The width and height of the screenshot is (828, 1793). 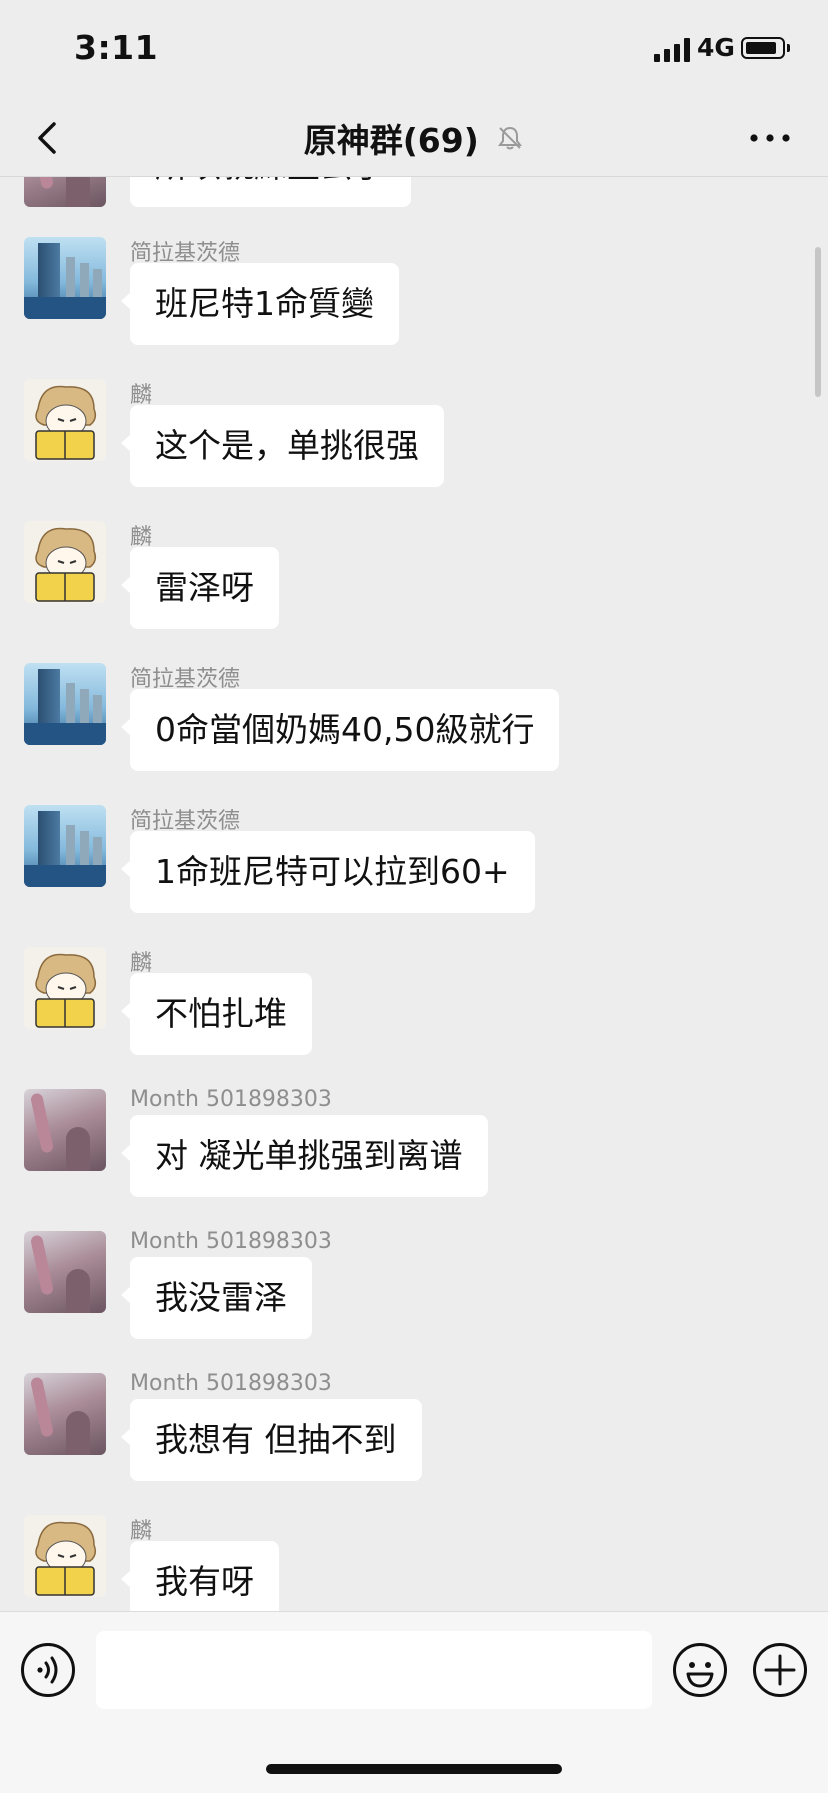 I want to click on network-type: 4G, so click(x=716, y=47).